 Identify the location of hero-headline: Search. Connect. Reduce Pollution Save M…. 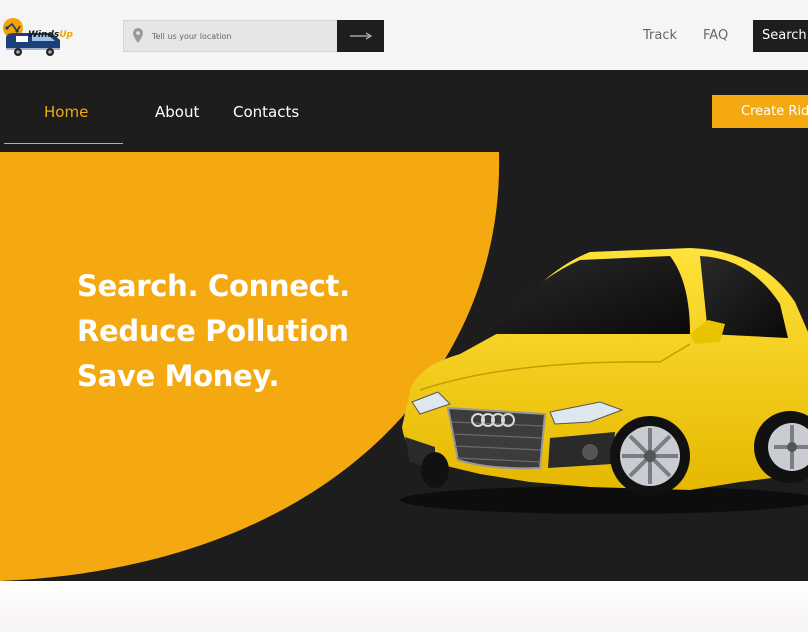
(213, 331).